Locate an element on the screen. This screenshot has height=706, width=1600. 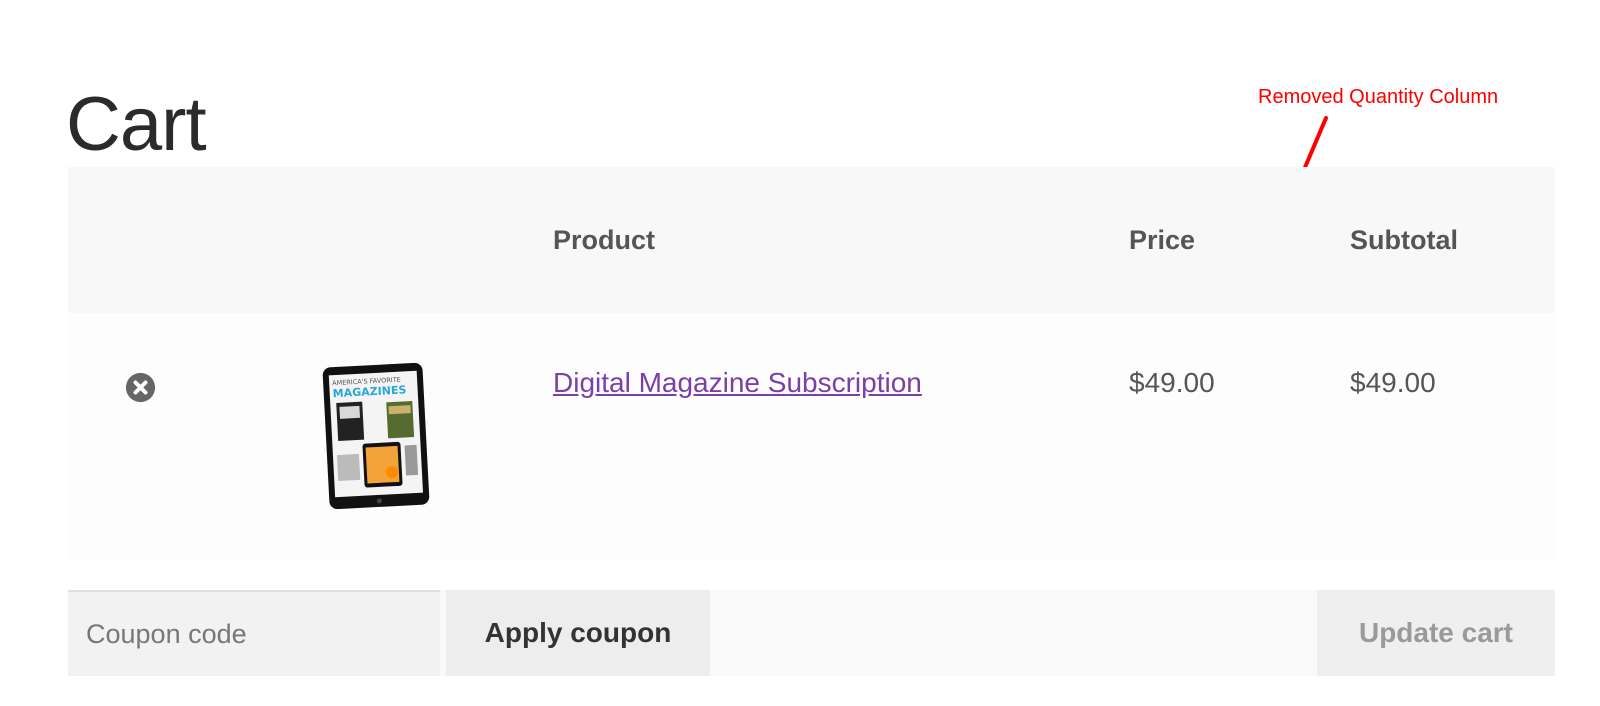
product-price: $49.00 is located at coordinates (1172, 382).